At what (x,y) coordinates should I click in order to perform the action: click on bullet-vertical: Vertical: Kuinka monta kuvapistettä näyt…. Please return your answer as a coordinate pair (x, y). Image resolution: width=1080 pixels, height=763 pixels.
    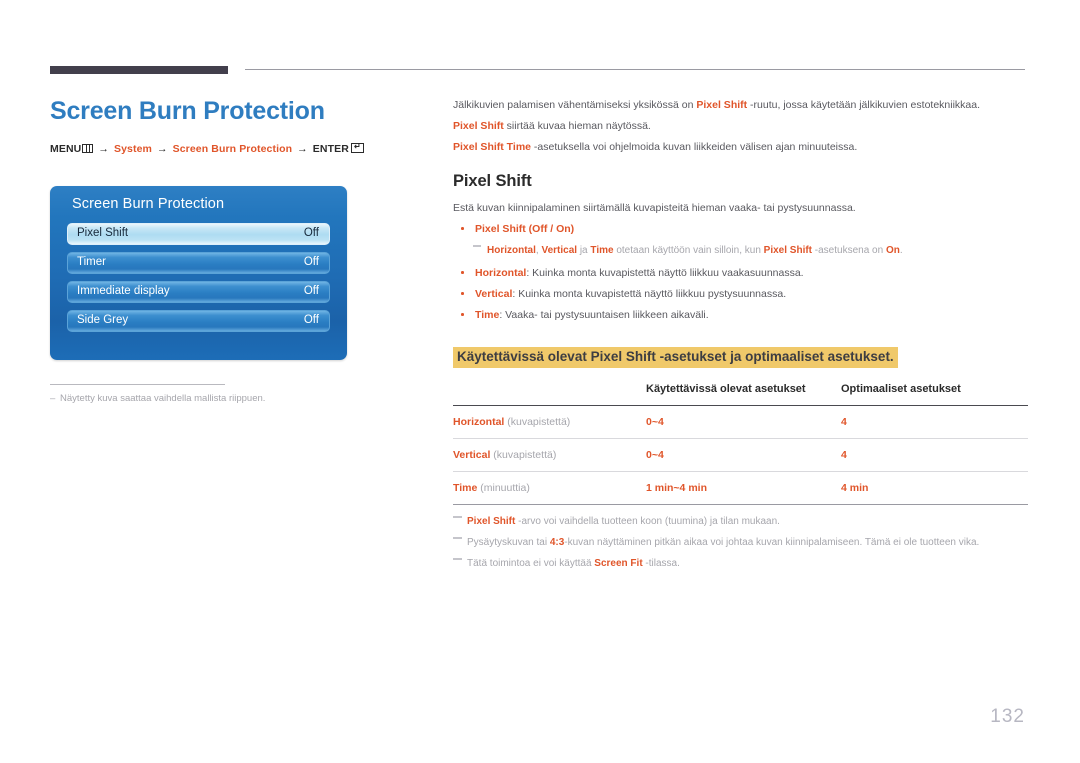
    Looking at the image, I should click on (740, 294).